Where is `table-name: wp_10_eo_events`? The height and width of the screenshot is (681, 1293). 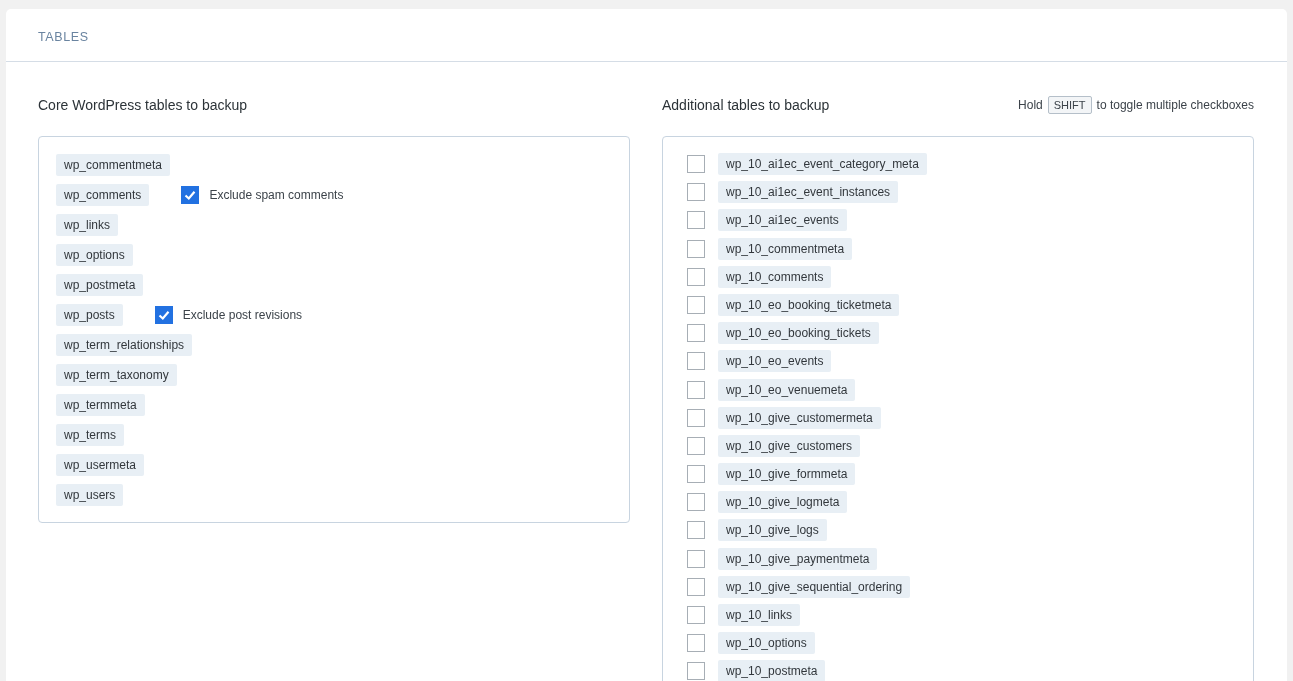
table-name: wp_10_eo_events is located at coordinates (775, 361).